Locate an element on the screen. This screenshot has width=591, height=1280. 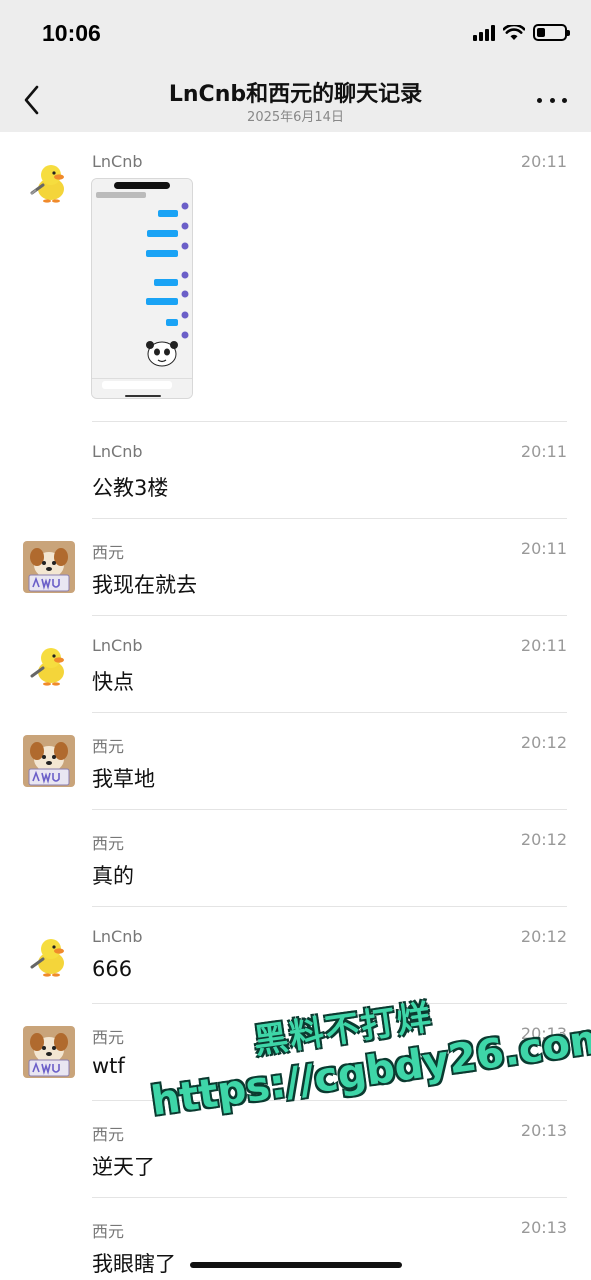
list-item: LnCnb 20:12 666 is located at coordinates (295, 955).